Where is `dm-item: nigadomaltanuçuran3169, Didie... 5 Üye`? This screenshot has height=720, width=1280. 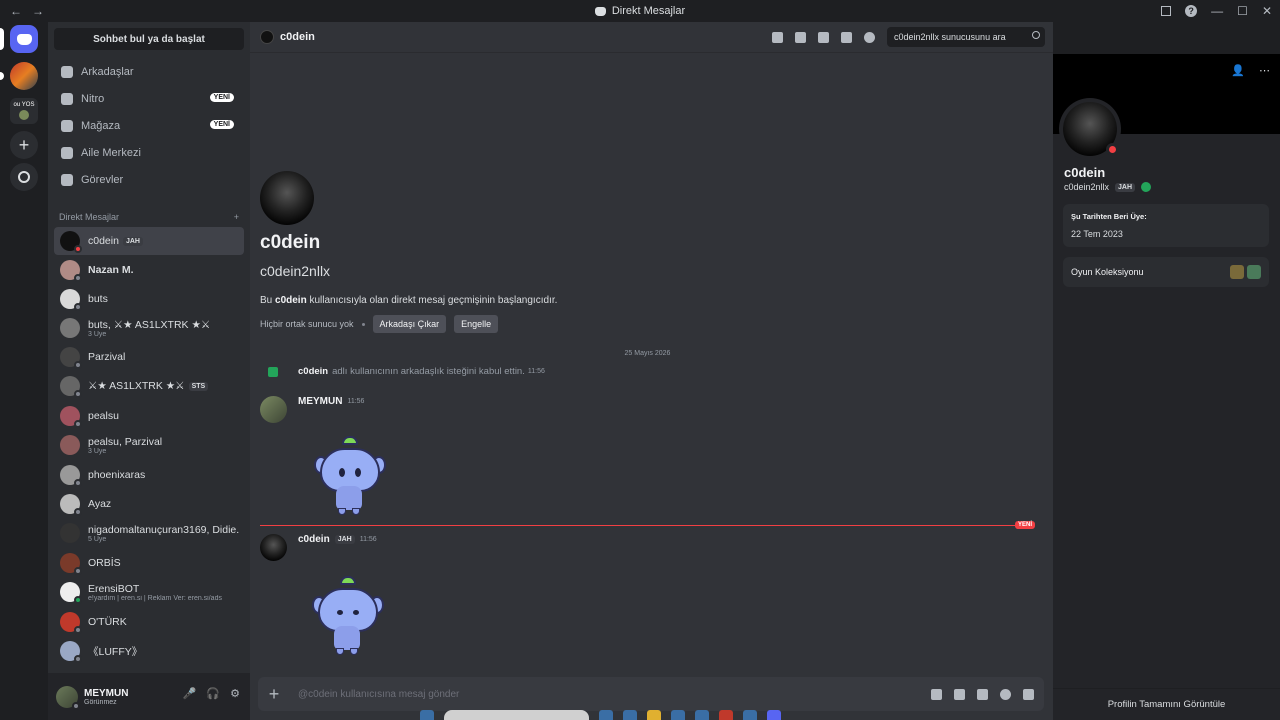 dm-item: nigadomaltanuçuran3169, Didie... 5 Üye is located at coordinates (149, 533).